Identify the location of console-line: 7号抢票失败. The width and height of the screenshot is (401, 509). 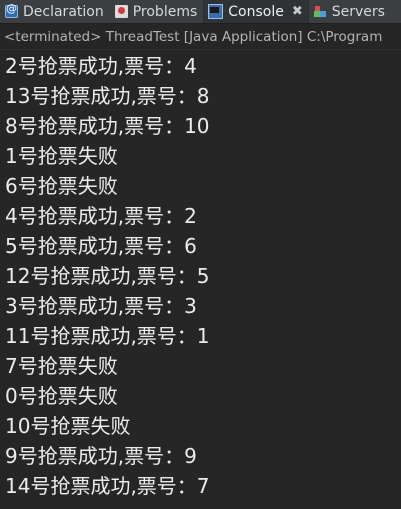
(61, 366).